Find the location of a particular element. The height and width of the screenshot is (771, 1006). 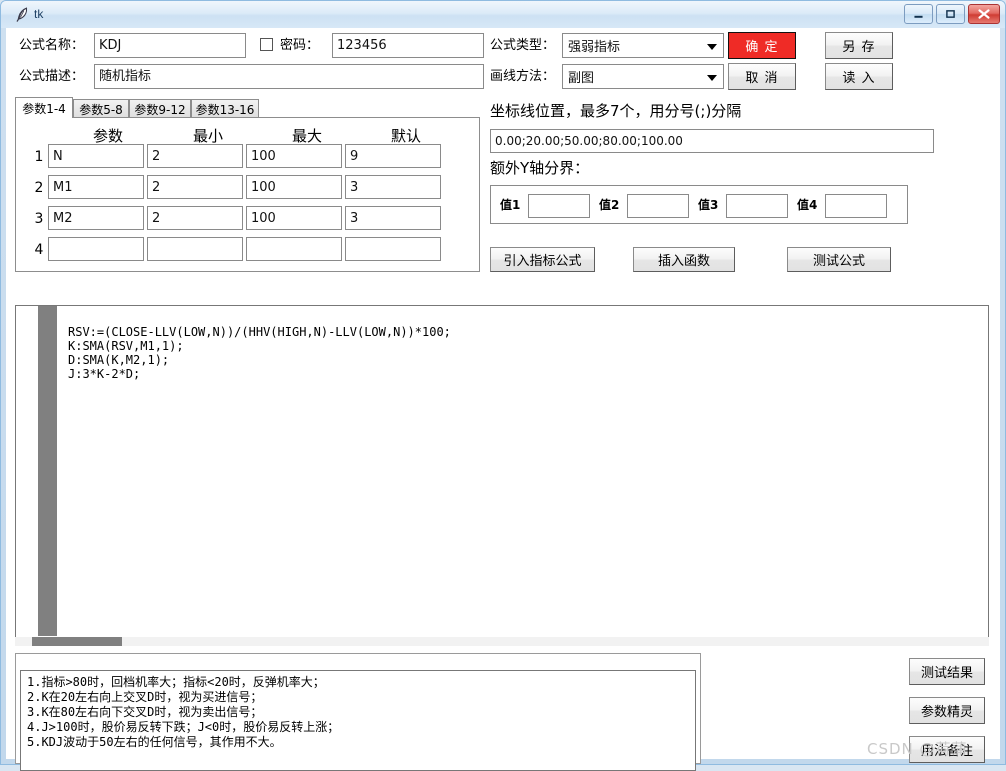

draw-method-select: 副图 is located at coordinates (643, 76).